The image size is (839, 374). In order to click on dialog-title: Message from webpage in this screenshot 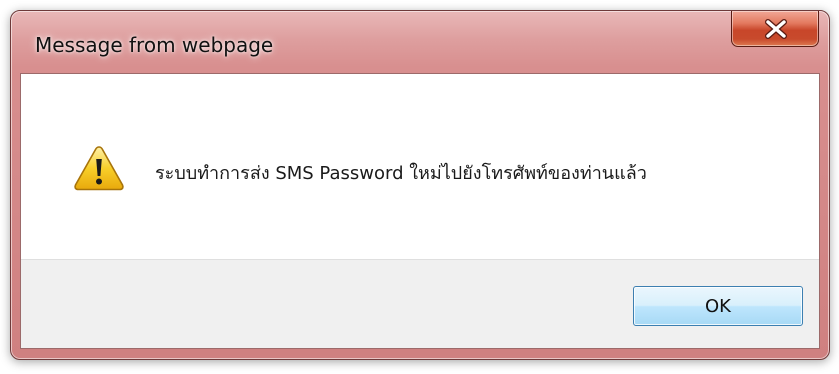, I will do `click(154, 45)`.